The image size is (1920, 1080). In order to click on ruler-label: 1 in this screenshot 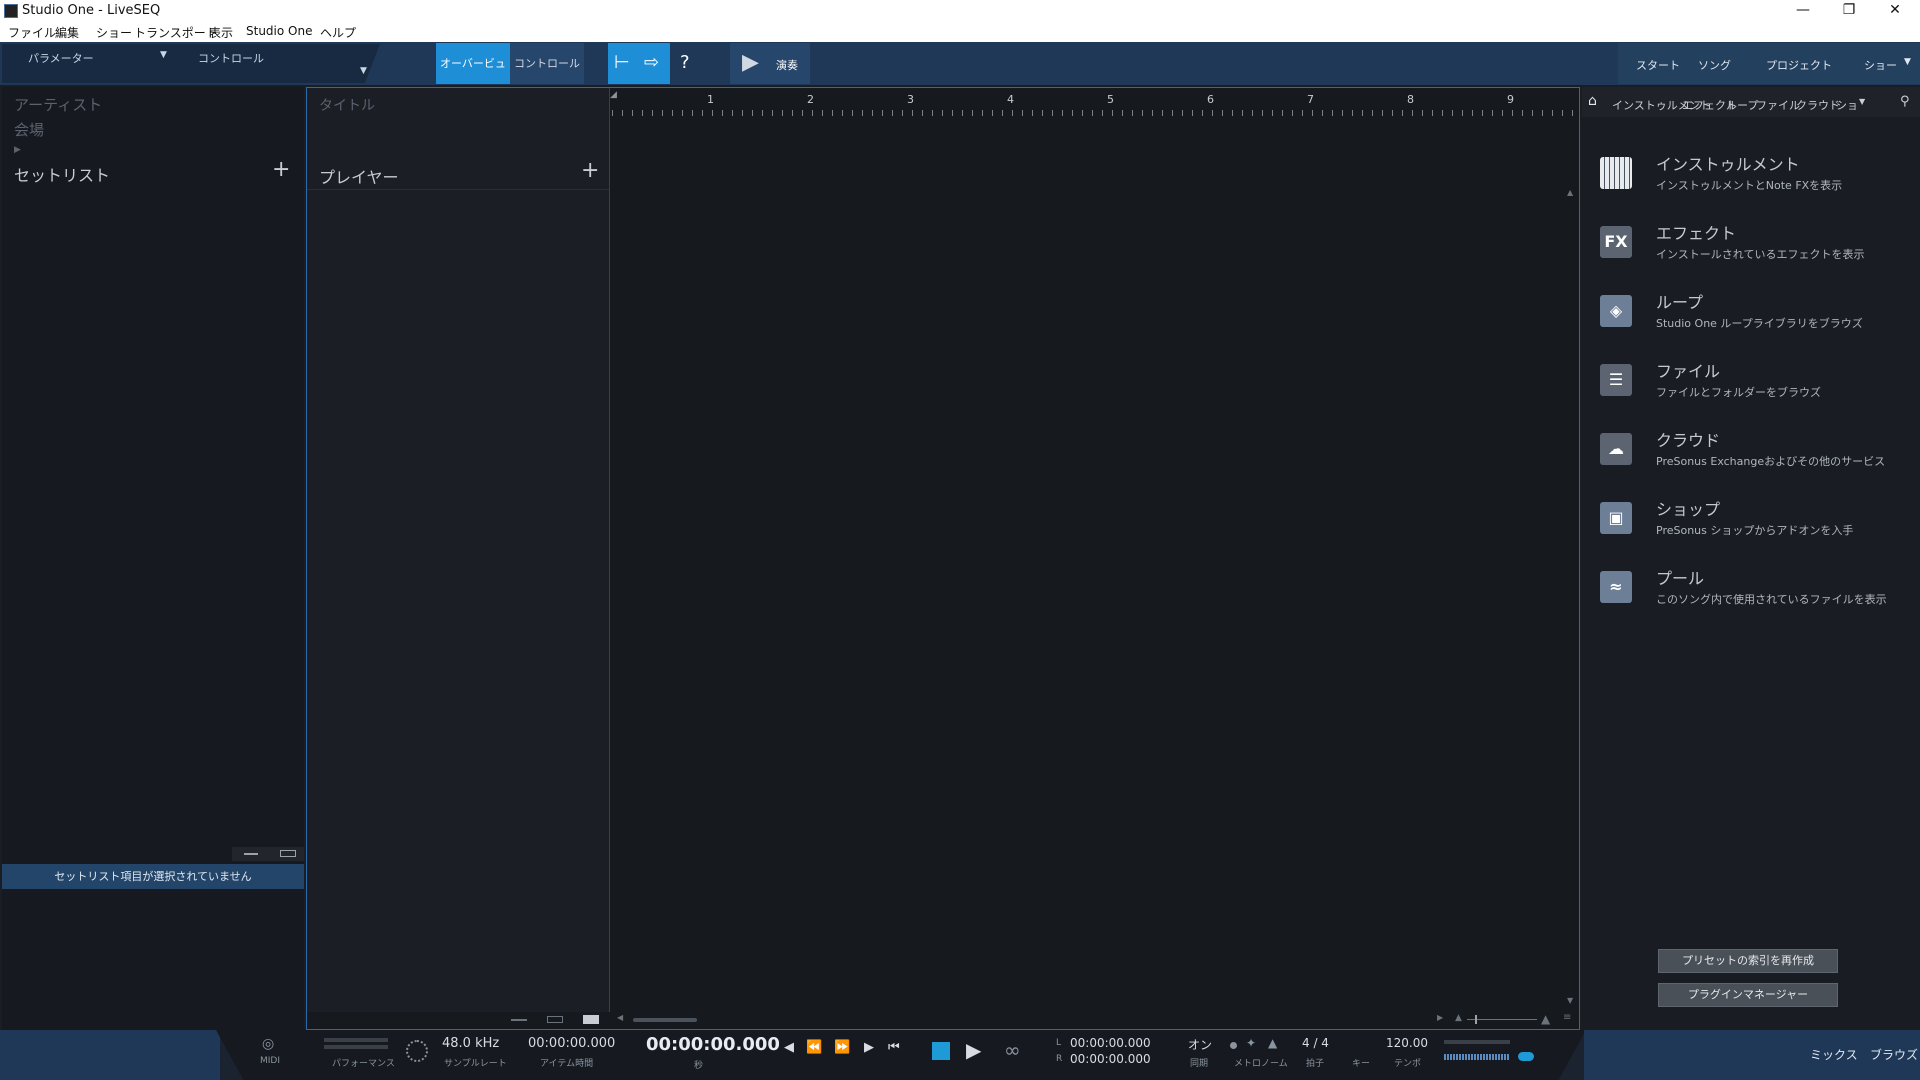, I will do `click(710, 99)`.